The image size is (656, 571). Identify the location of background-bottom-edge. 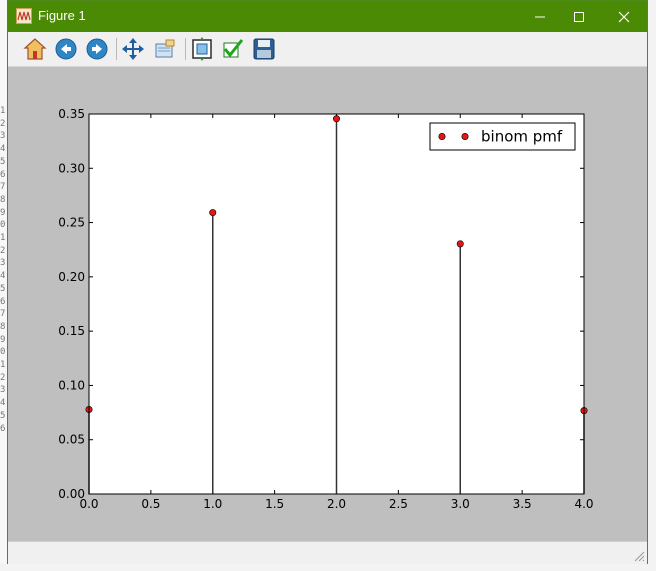
(328, 567).